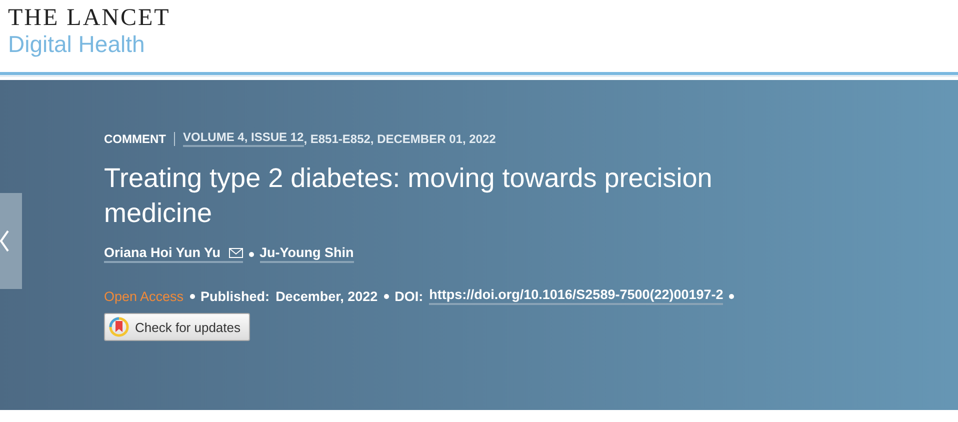  I want to click on bookmark-icon, so click(119, 327).